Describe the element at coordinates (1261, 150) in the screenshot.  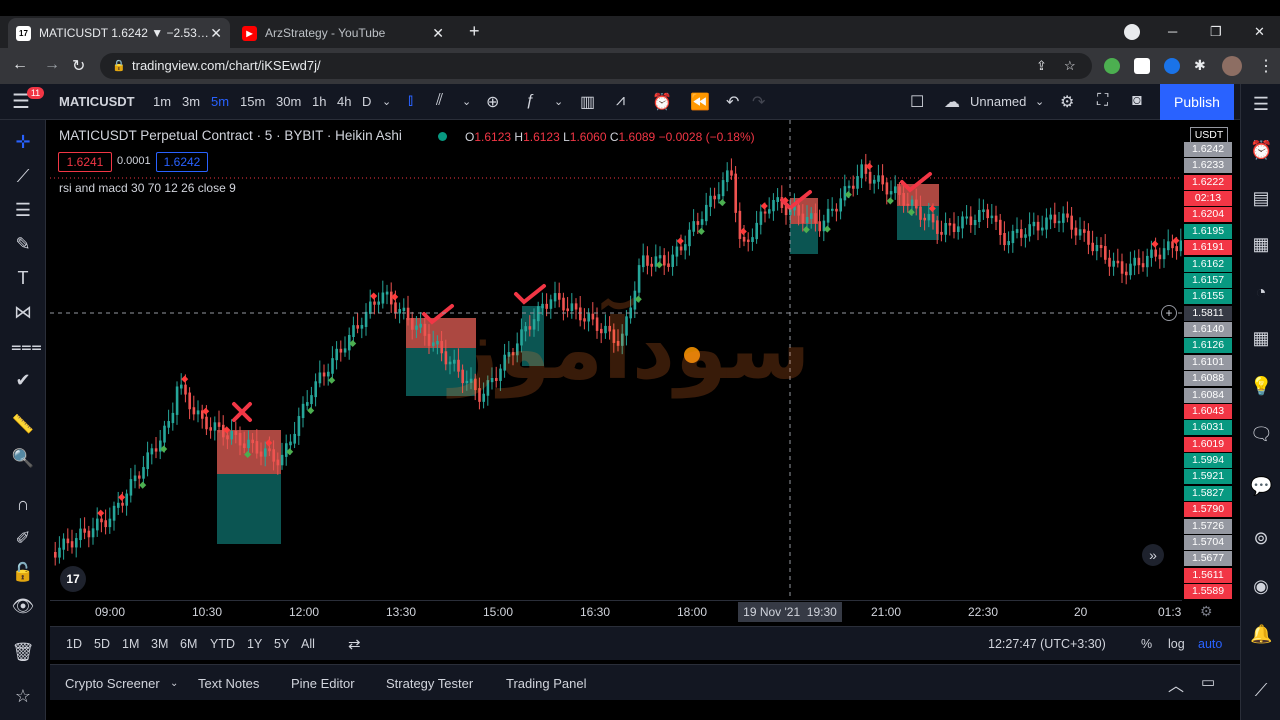
I see `alarm-clock-icon: ⏰` at that location.